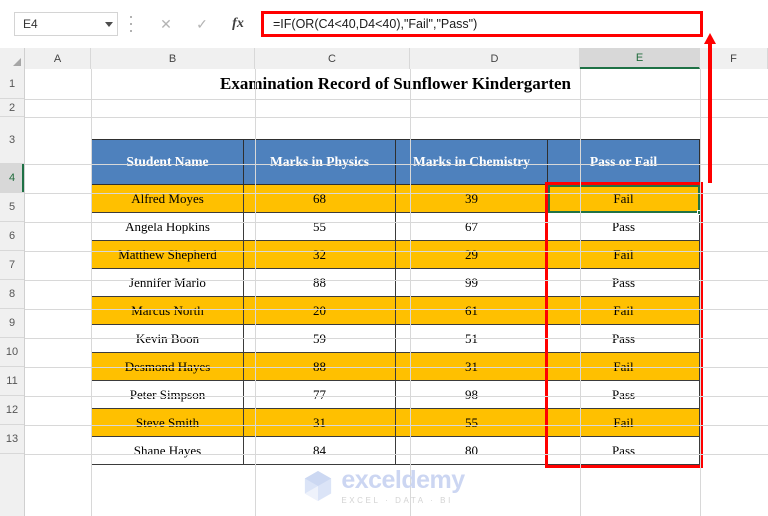 The image size is (768, 516). I want to click on table-row: Alfred Moyes 68 39 Fail, so click(395, 198).